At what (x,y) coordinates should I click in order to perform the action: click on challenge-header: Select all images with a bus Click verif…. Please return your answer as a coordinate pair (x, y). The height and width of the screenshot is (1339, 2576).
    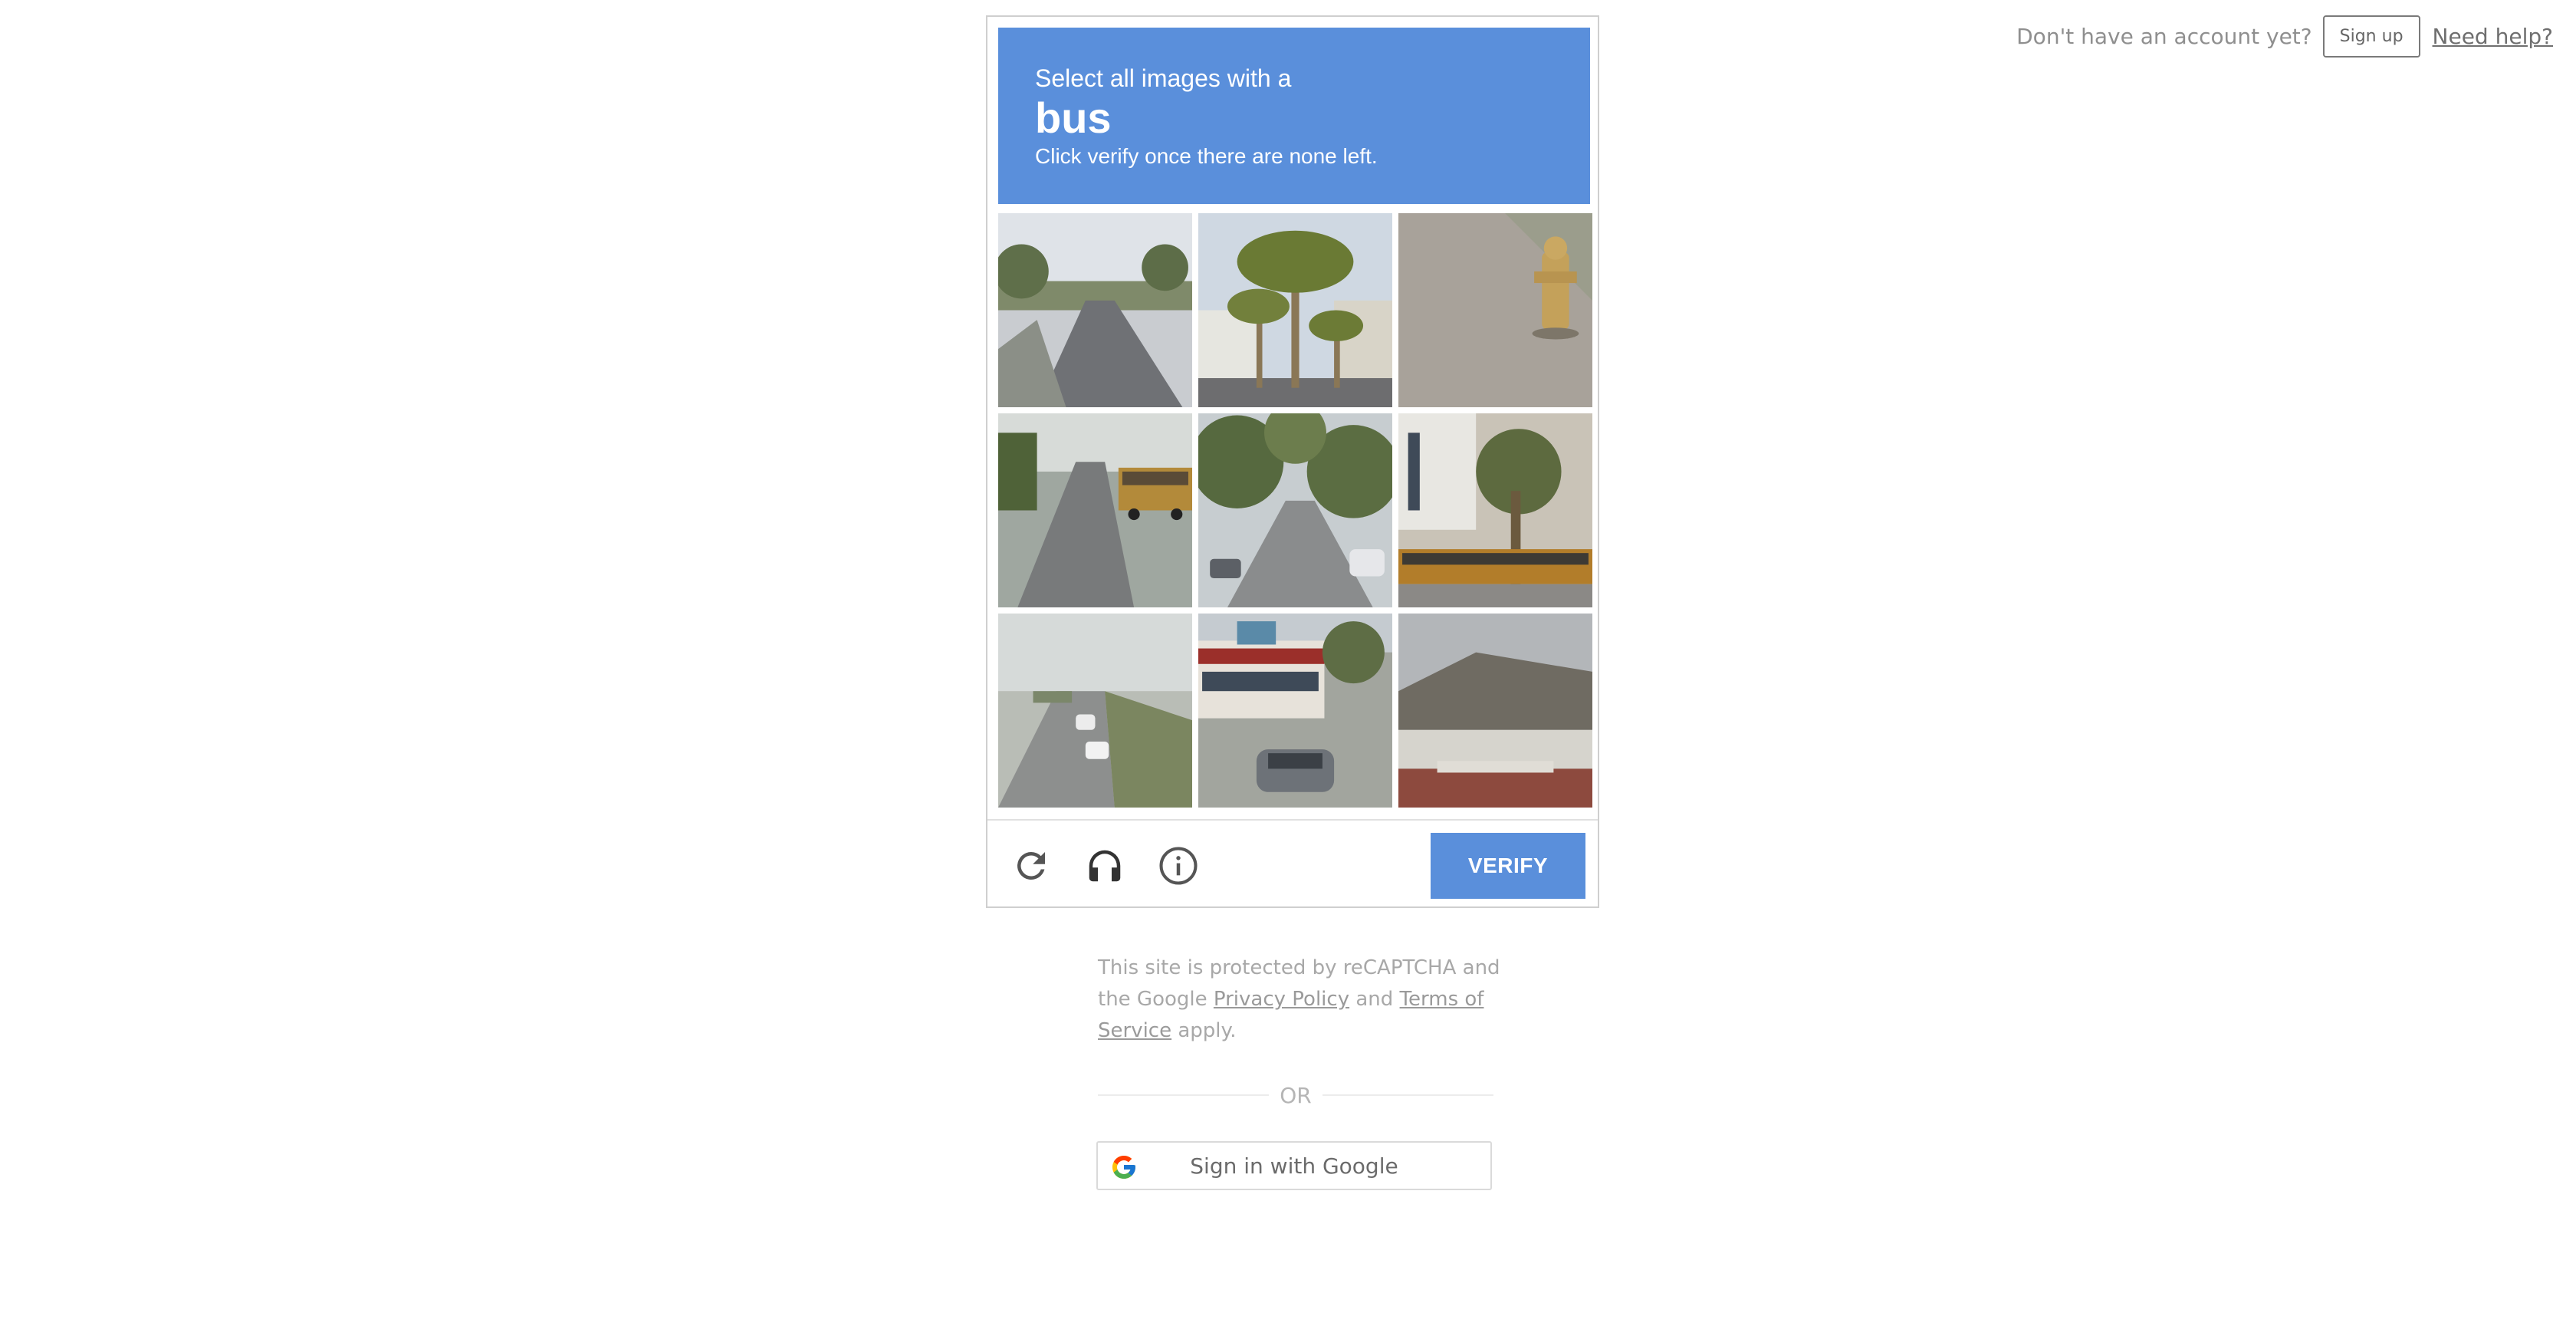
    Looking at the image, I should click on (1294, 116).